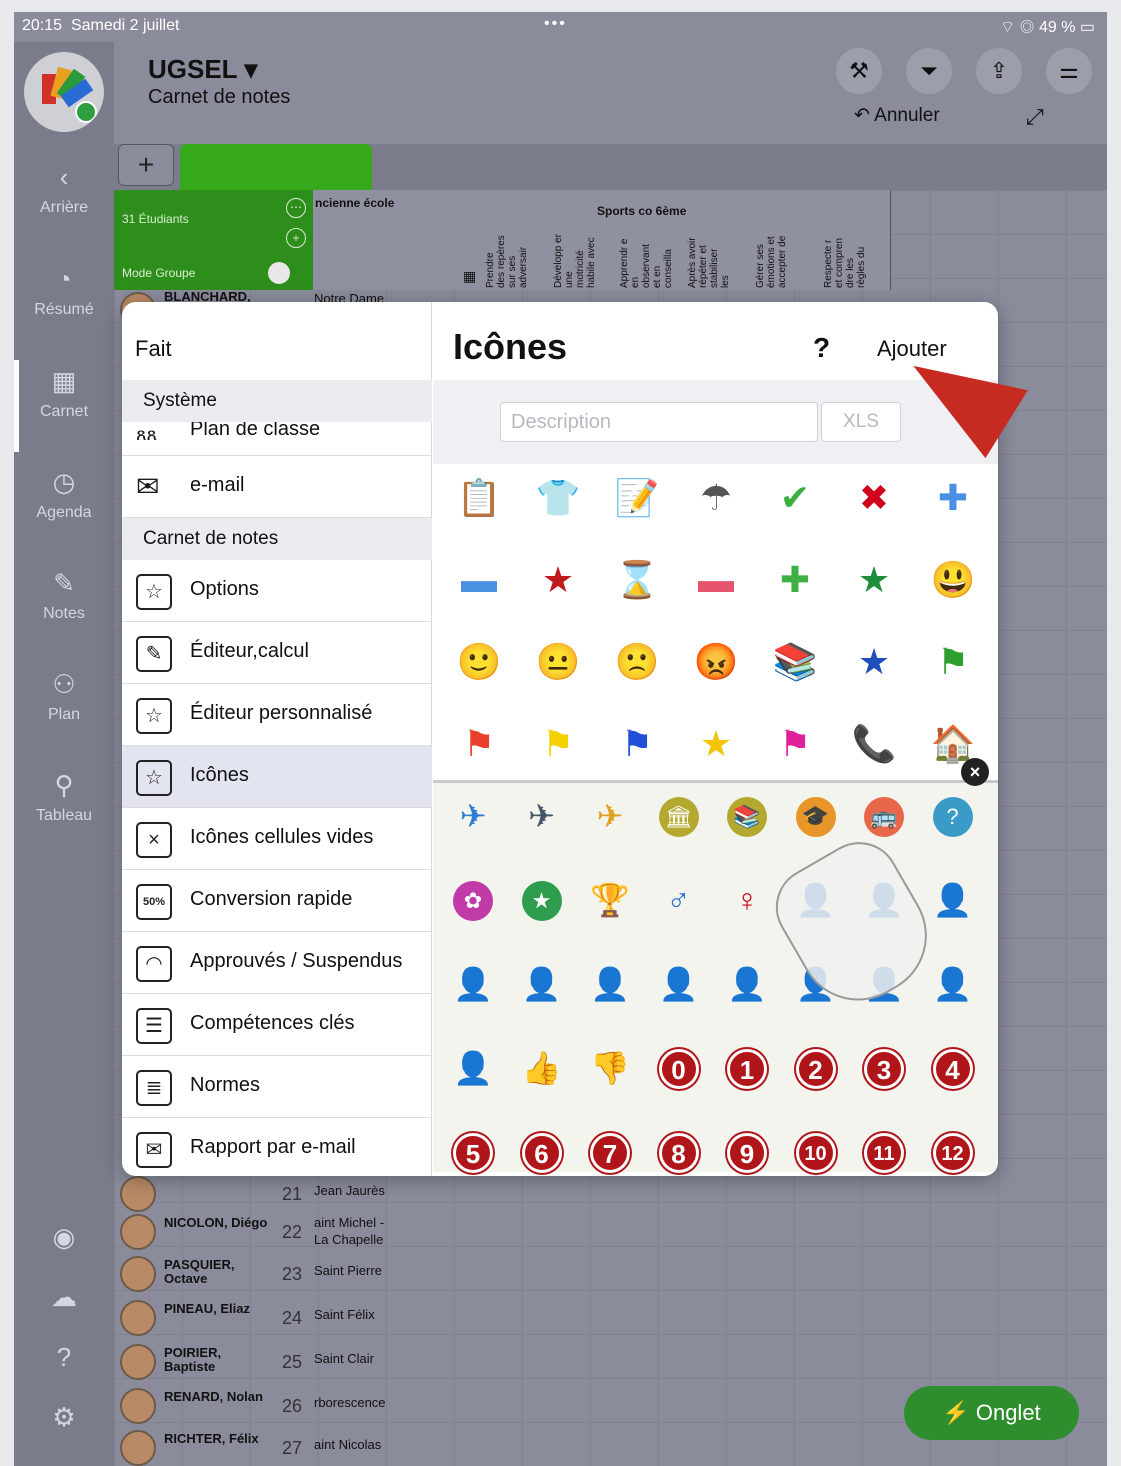  Describe the element at coordinates (659, 422) in the screenshot. I see `description-input: Description` at that location.